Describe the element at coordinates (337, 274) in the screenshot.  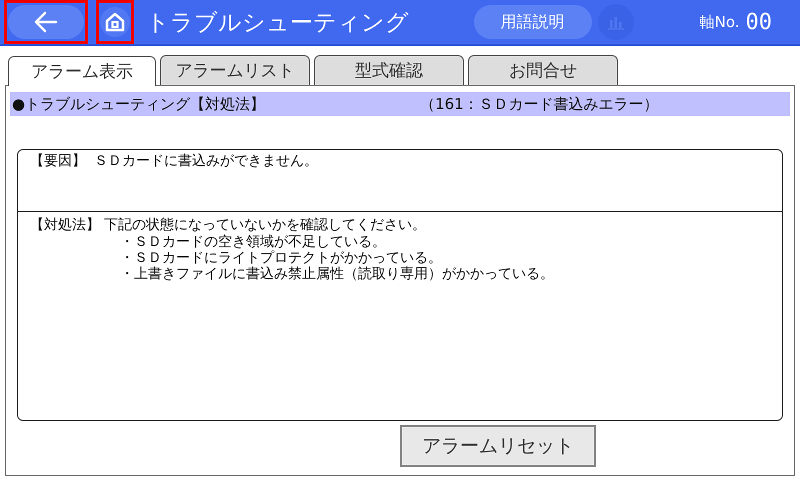
I see `remedy-item: ・上書きファイルに書込み禁止属性（読取り専用）がかかっている。` at that location.